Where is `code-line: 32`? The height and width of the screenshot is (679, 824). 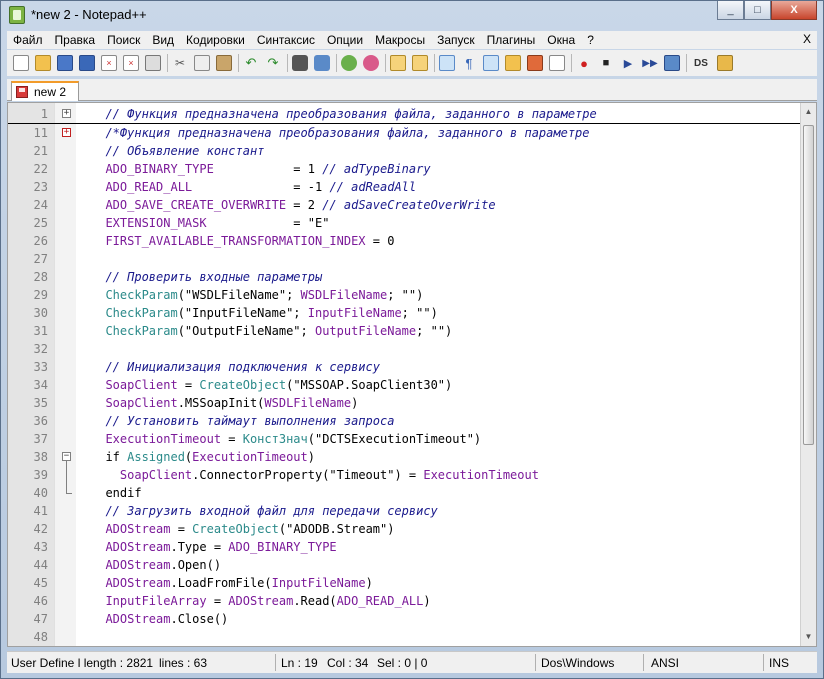 code-line: 32 is located at coordinates (405, 349).